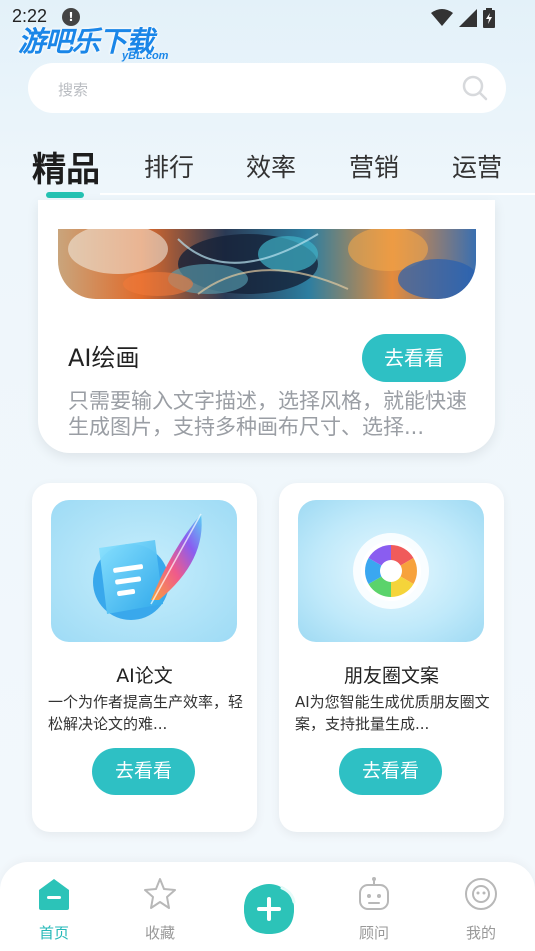 The height and width of the screenshot is (951, 535). What do you see at coordinates (53, 933) in the screenshot?
I see `nav-home-label: 首页` at bounding box center [53, 933].